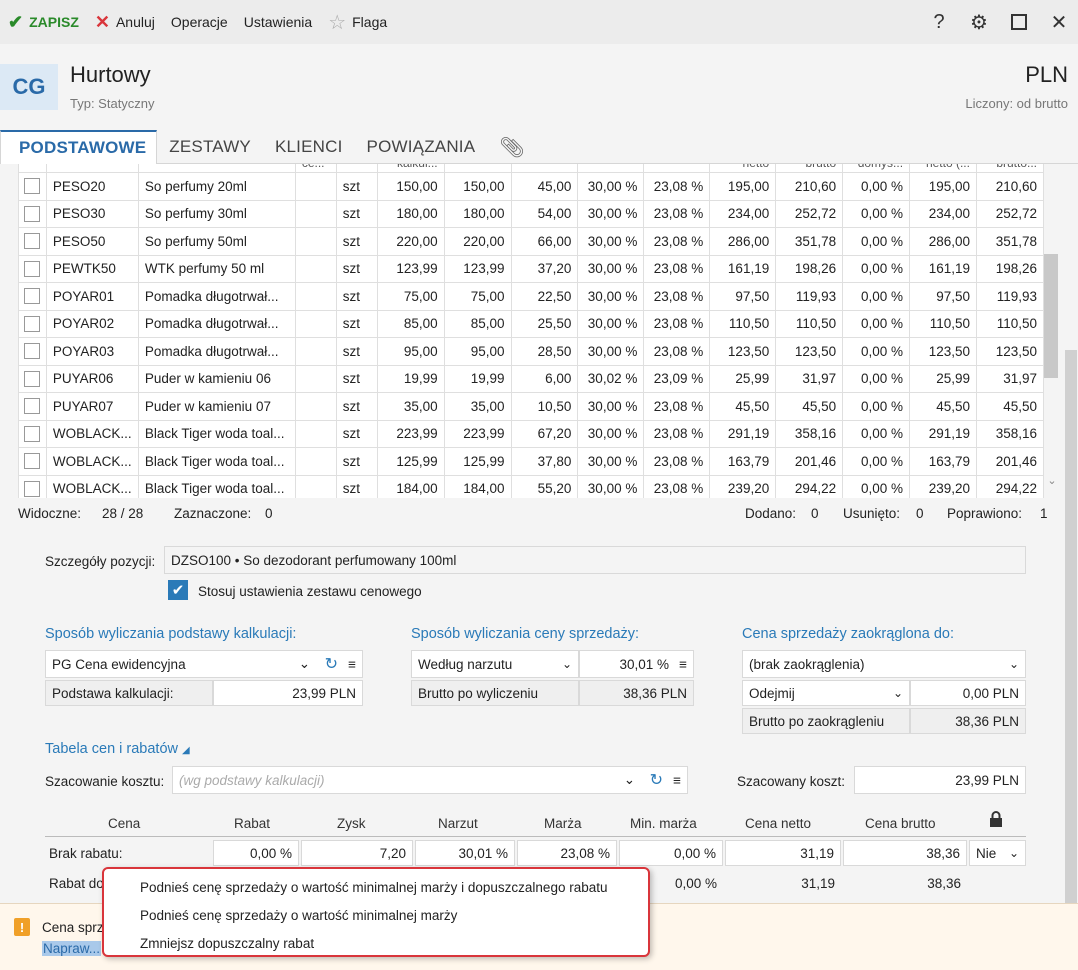  I want to click on min-margin-field: 0,00 %, so click(671, 853).